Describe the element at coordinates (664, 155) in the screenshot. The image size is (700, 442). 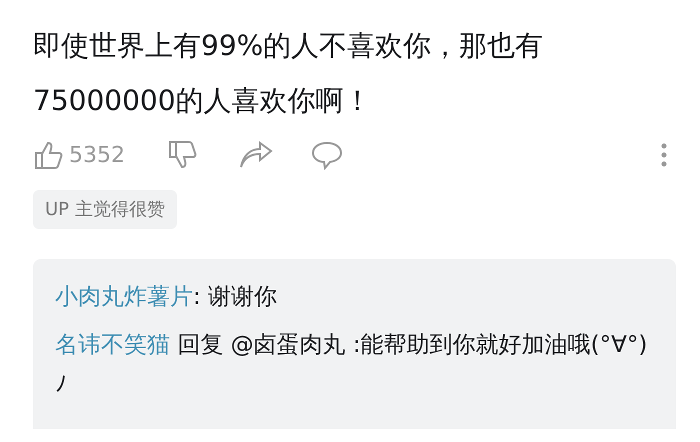
I see `more-icon` at that location.